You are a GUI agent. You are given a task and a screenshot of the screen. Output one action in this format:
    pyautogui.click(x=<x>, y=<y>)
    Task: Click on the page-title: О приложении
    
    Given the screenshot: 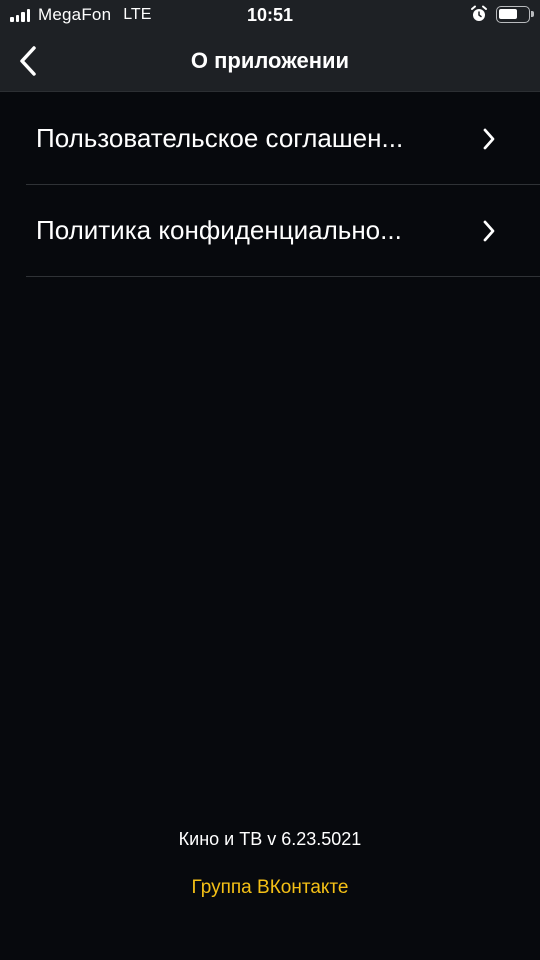 What is the action you would take?
    pyautogui.click(x=270, y=60)
    